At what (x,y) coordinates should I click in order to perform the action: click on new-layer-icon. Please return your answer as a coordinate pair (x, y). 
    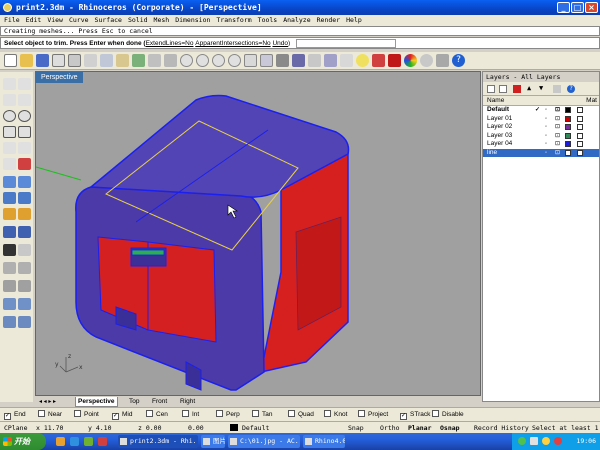
    Looking at the image, I should click on (491, 89).